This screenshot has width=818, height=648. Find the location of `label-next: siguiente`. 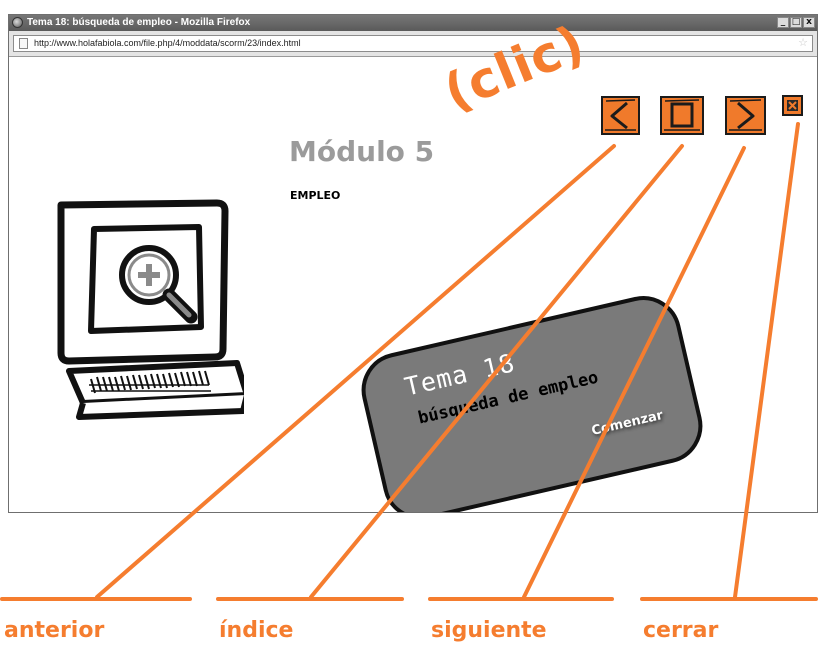

label-next: siguiente is located at coordinates (489, 630).